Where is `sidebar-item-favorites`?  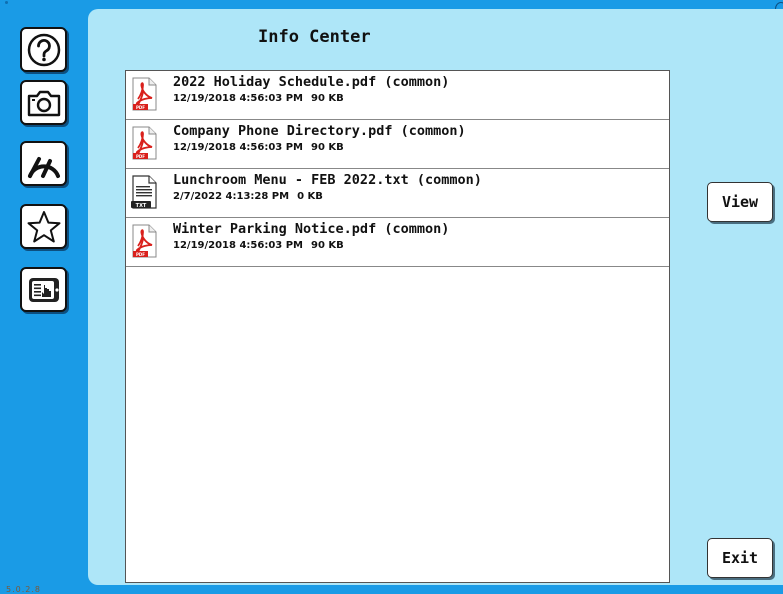 sidebar-item-favorites is located at coordinates (43, 226).